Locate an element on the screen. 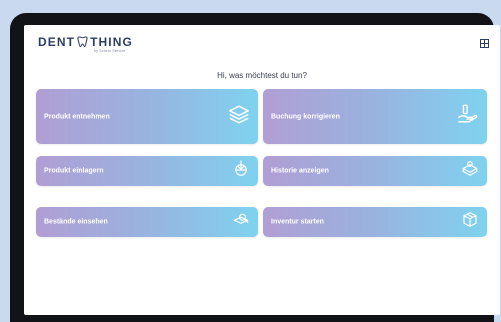 This screenshot has height=322, width=501. tile-inventur-starten: Inventur starten is located at coordinates (375, 222).